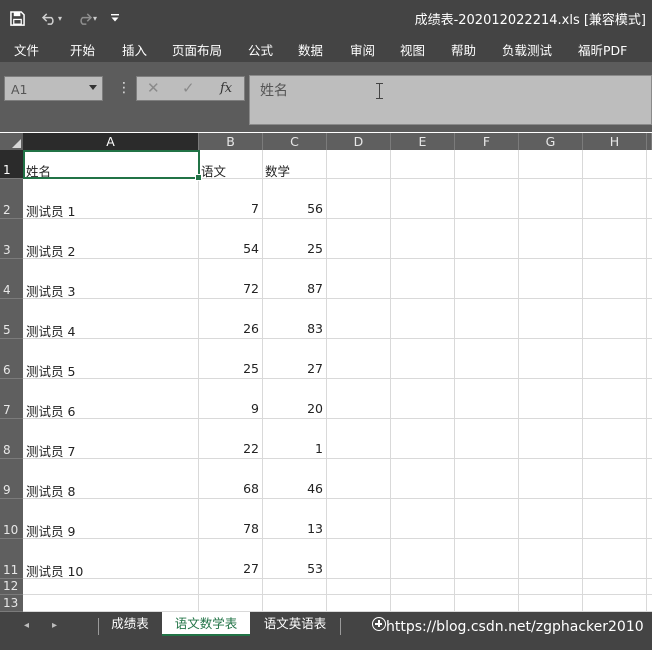  I want to click on customize-toolbar-button, so click(115, 18).